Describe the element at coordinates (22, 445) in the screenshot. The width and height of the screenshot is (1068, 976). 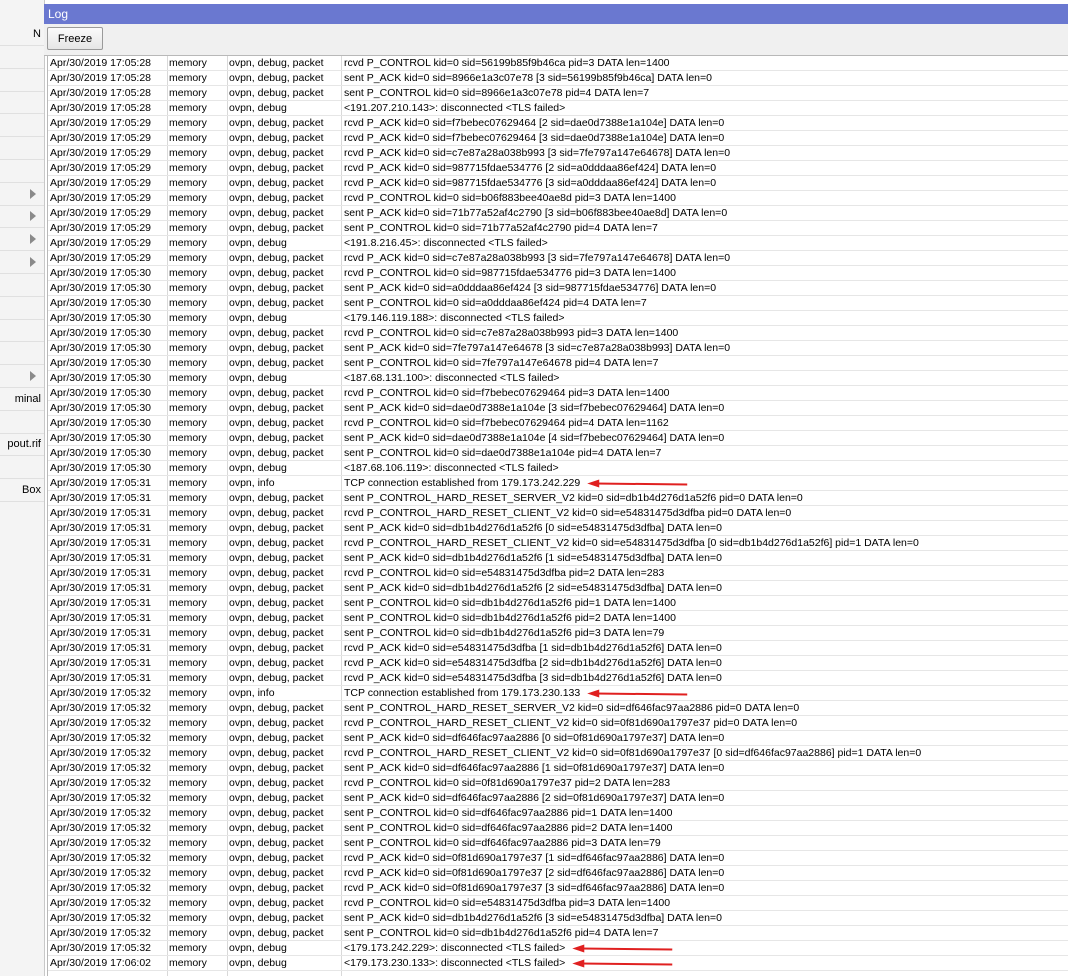
I see `sidebar-item: pout.rif` at that location.